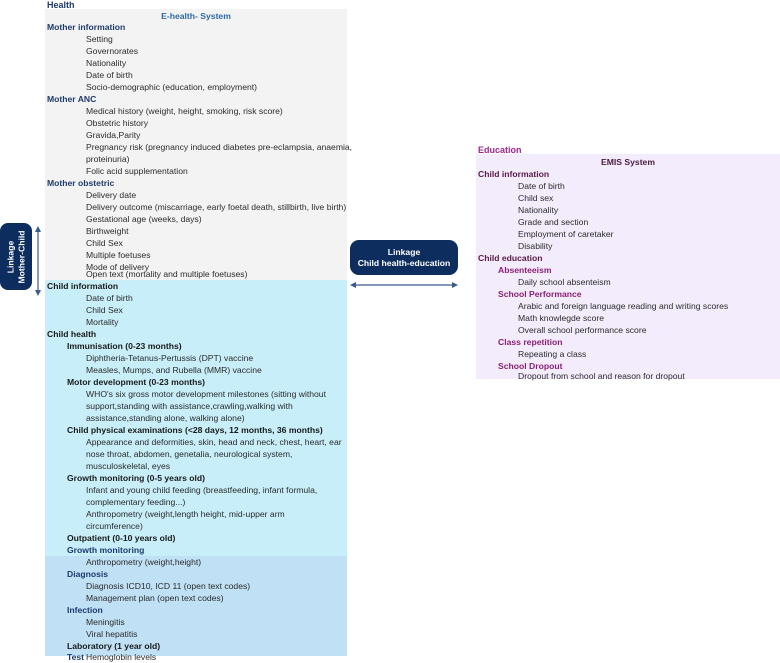 The height and width of the screenshot is (663, 780). Describe the element at coordinates (111, 195) in the screenshot. I see `list-item: Delivery date` at that location.